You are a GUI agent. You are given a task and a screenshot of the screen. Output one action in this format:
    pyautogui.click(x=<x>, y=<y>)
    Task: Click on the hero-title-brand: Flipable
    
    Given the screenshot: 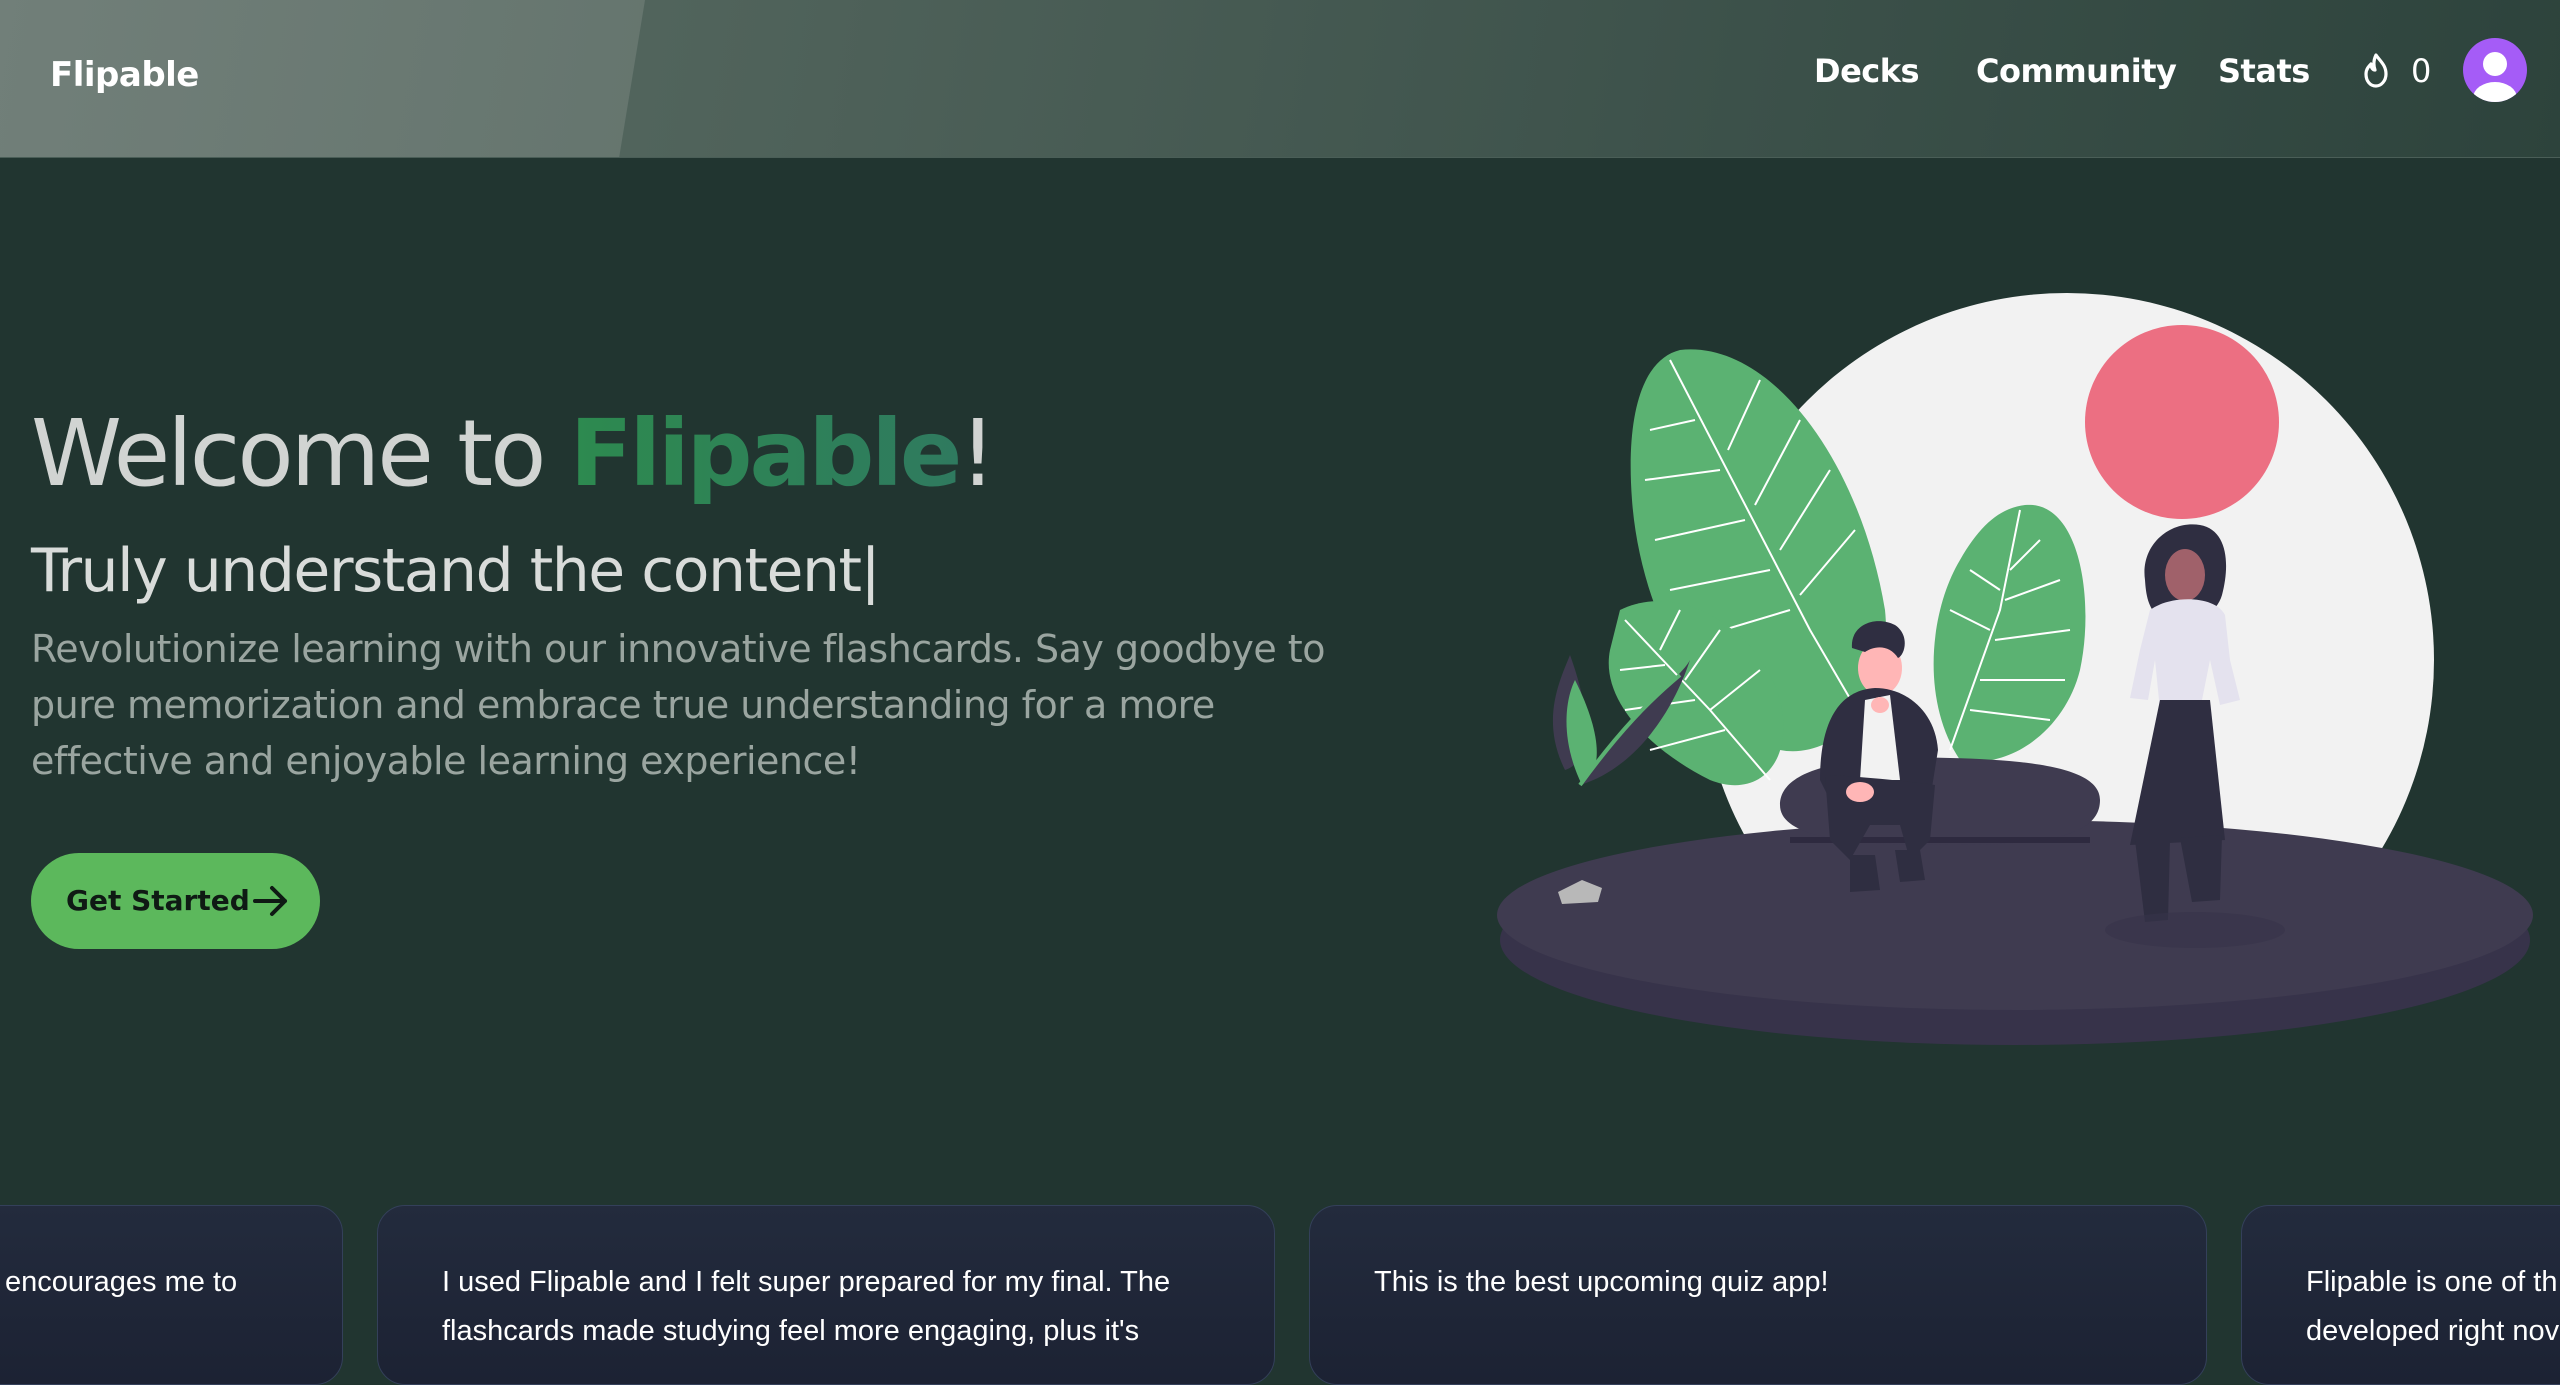 What is the action you would take?
    pyautogui.click(x=766, y=453)
    